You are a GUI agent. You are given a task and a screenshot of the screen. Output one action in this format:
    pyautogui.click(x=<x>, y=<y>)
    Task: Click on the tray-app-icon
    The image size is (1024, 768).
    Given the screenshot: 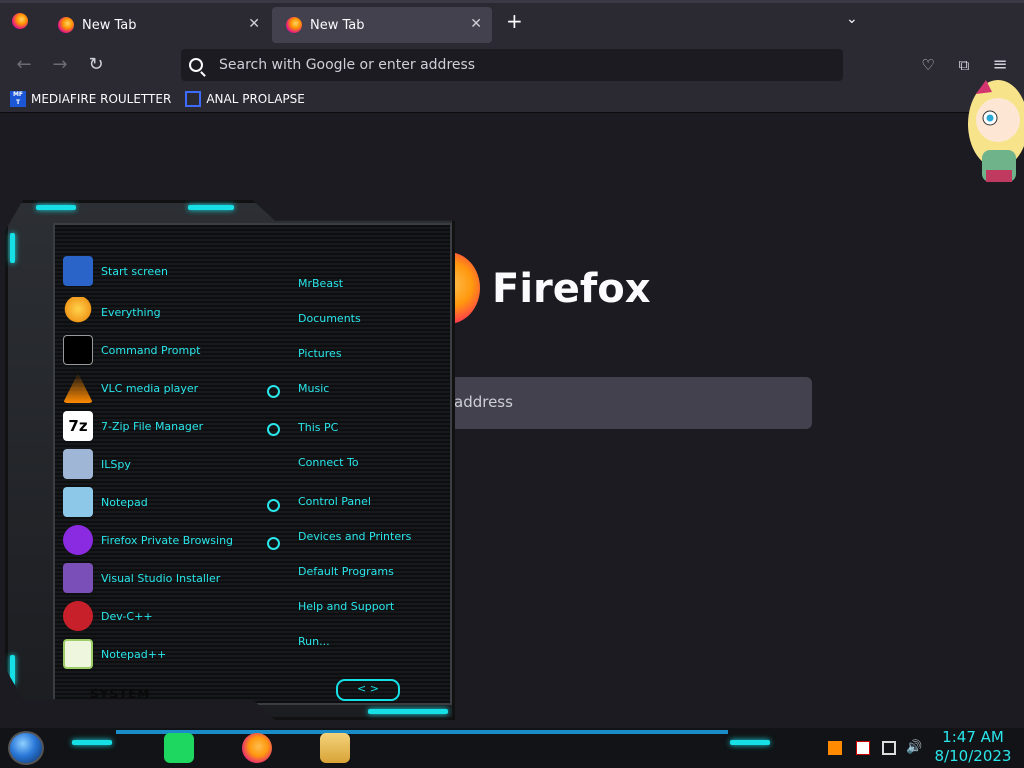 What is the action you would take?
    pyautogui.click(x=835, y=748)
    